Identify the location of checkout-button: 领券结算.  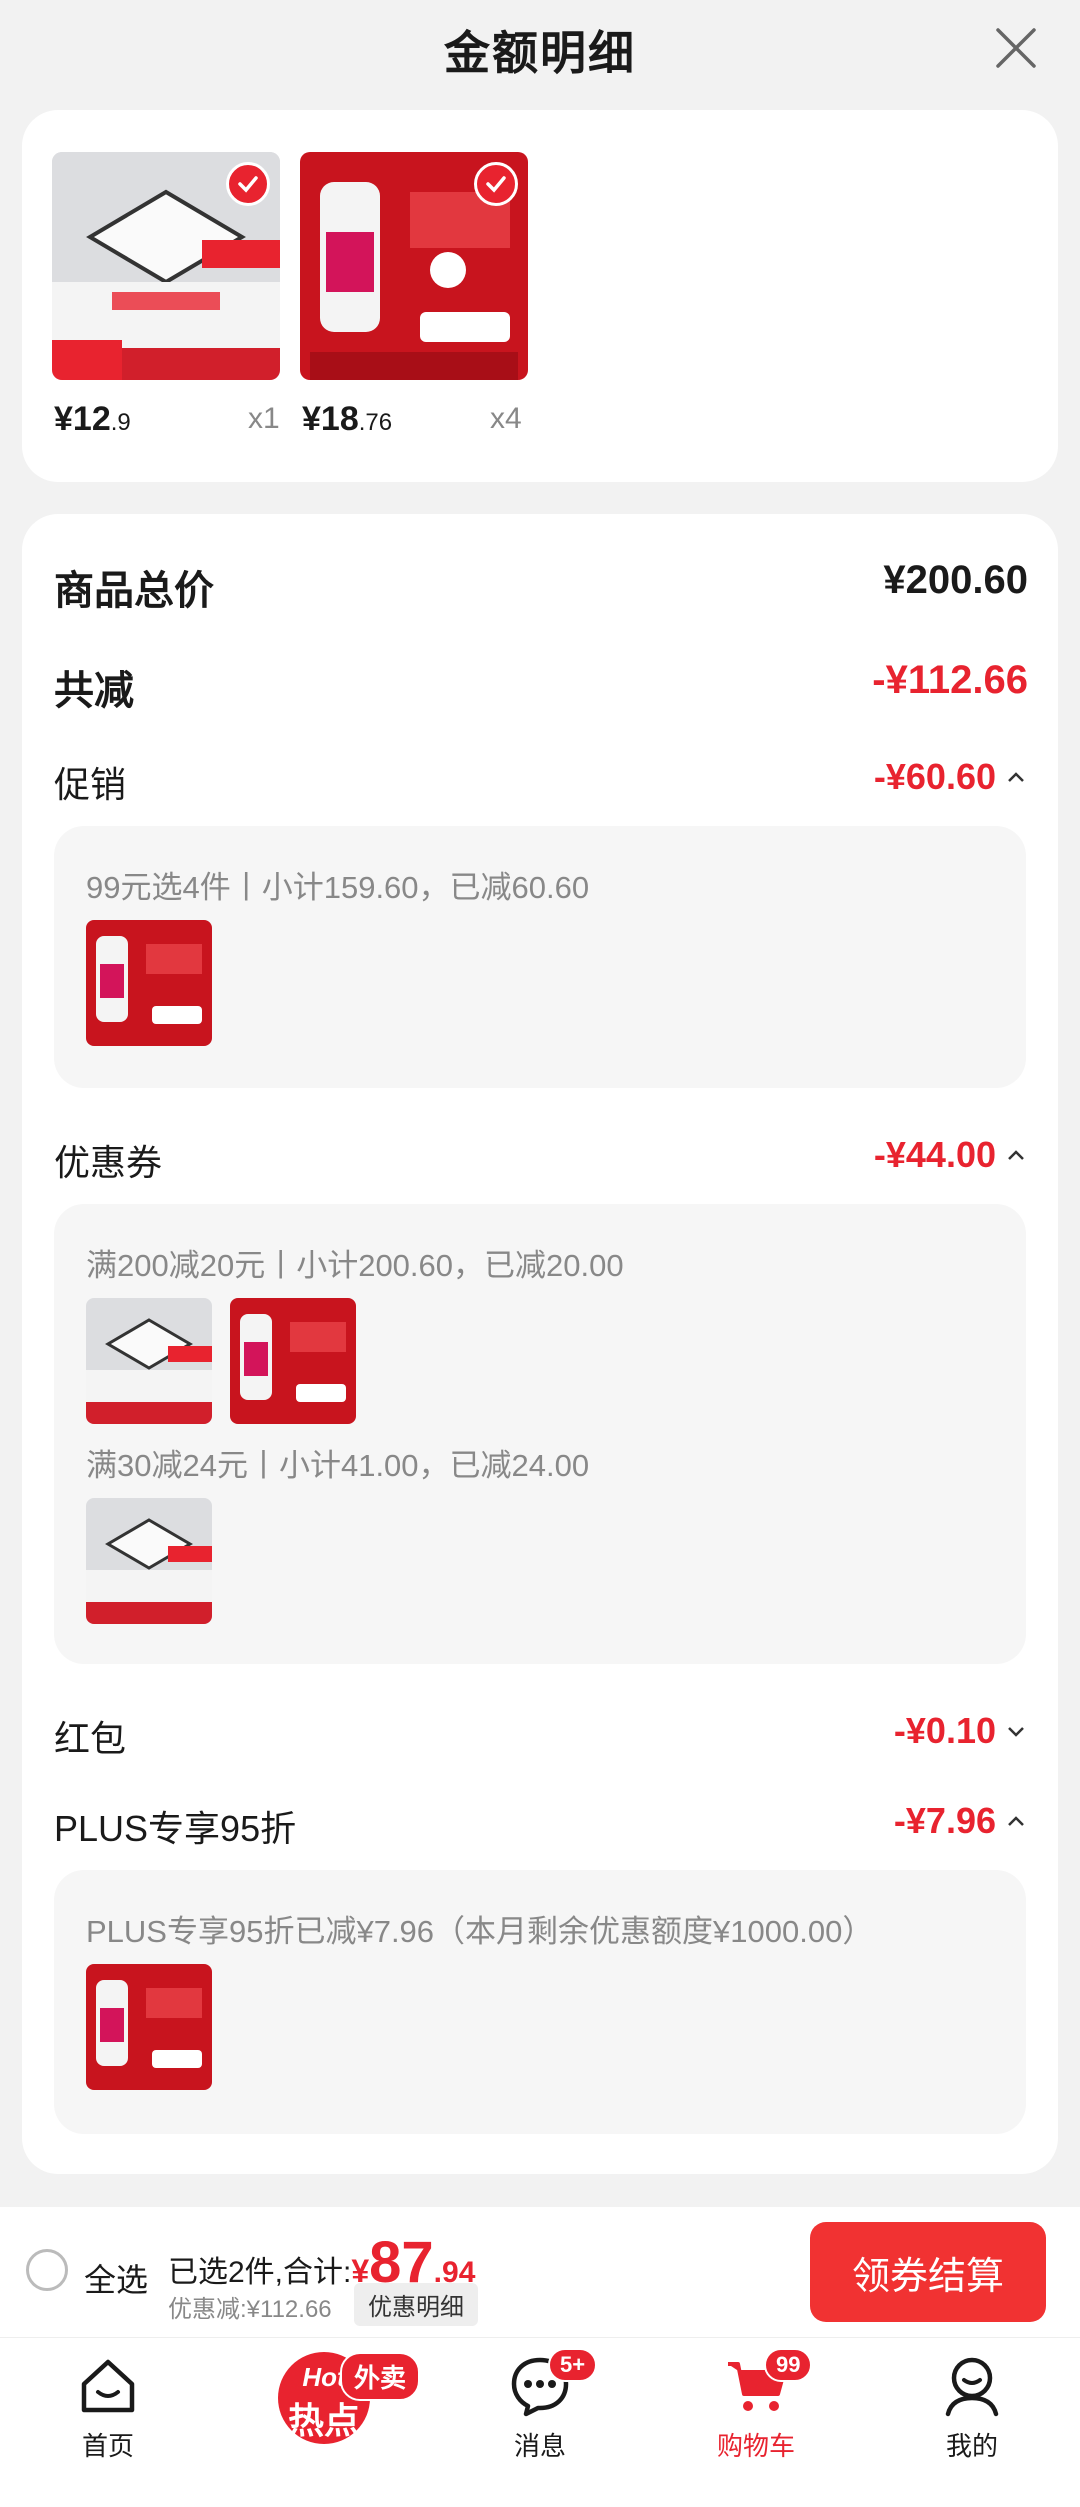
(928, 2272).